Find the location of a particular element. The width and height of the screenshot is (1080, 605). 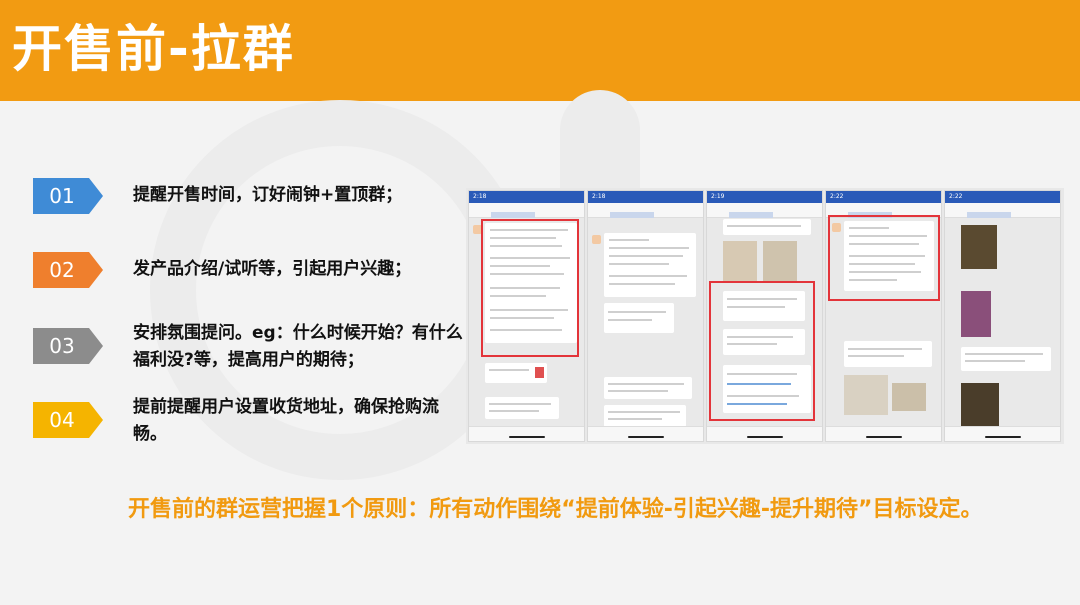

step-badge-03: 03 is located at coordinates (68, 346).